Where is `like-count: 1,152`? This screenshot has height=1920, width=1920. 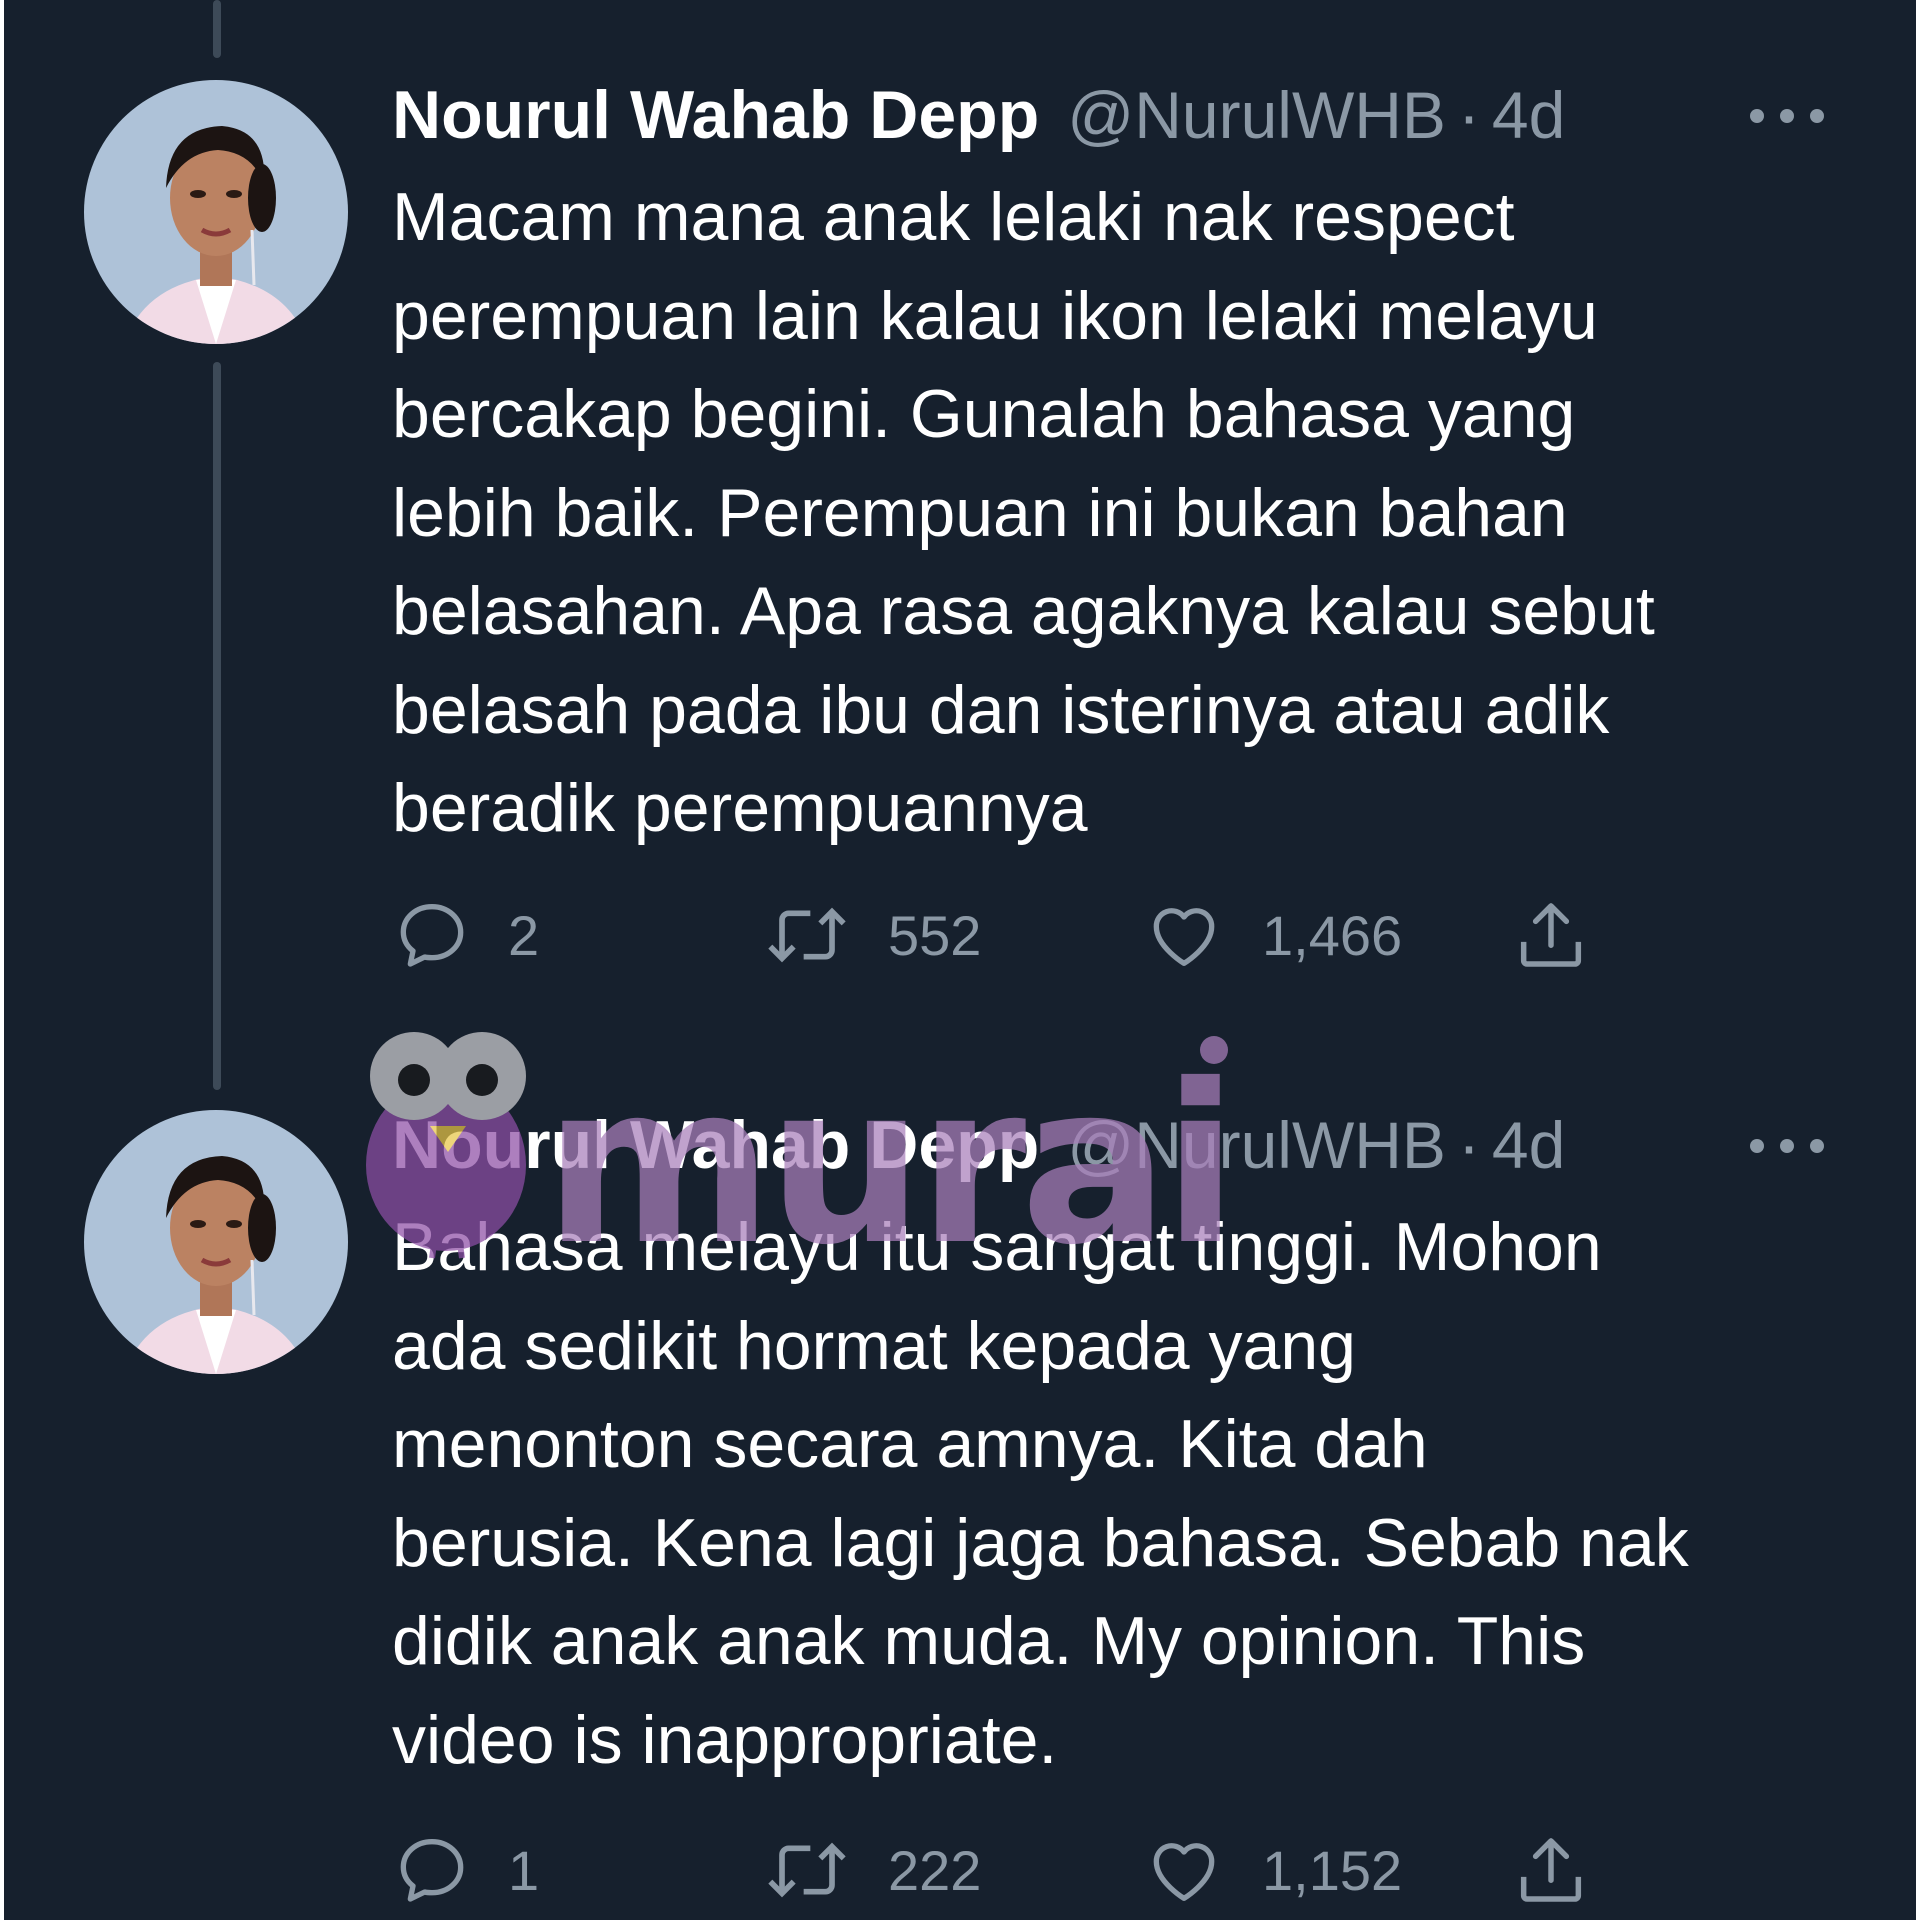 like-count: 1,152 is located at coordinates (1332, 1870).